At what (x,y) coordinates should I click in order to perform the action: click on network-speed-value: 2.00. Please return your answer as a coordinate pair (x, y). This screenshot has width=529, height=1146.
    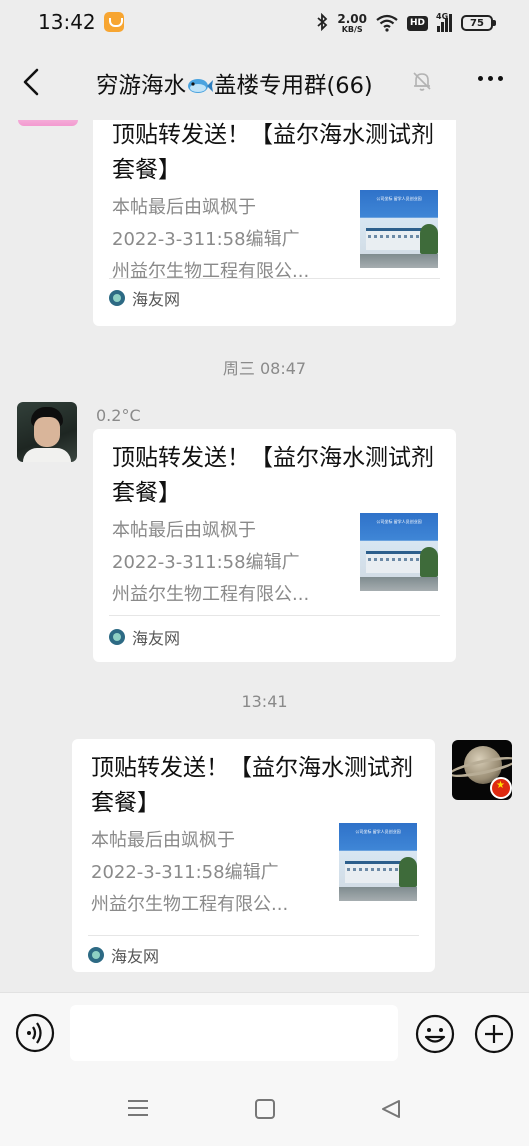
    Looking at the image, I should click on (352, 18).